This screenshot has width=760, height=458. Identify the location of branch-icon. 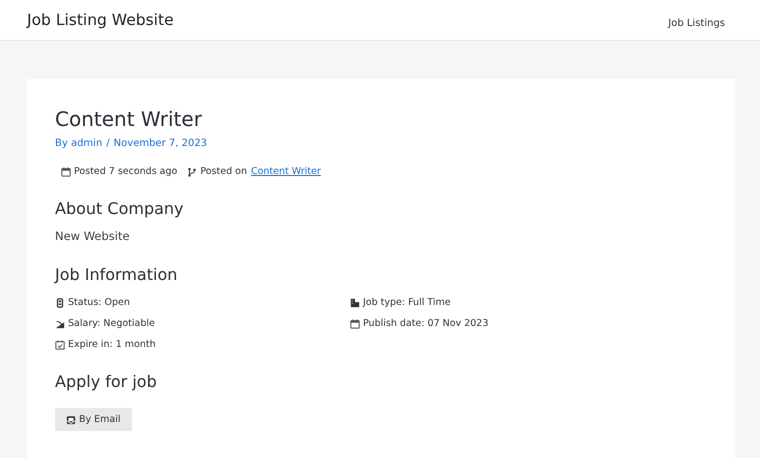
(192, 171).